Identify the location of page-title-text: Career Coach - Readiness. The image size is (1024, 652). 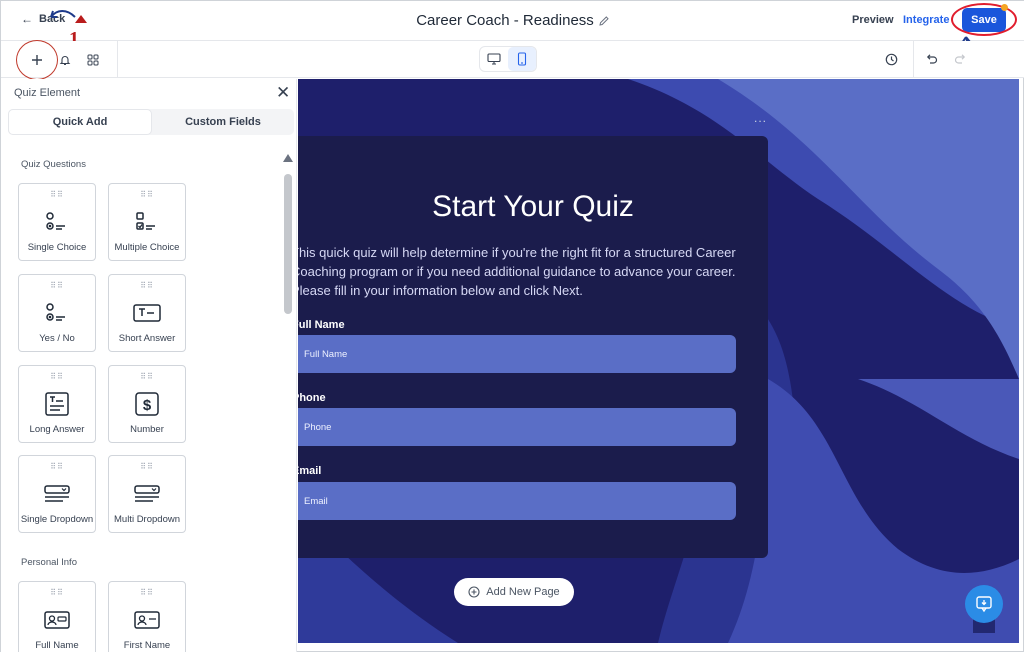
(505, 20).